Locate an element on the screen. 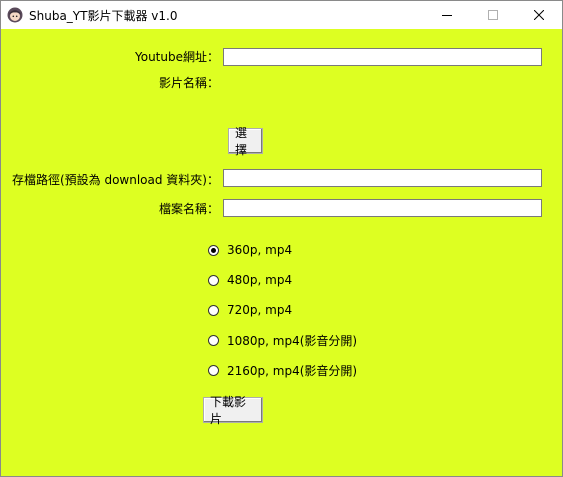 The width and height of the screenshot is (563, 477). radio-selected-dot is located at coordinates (213, 250).